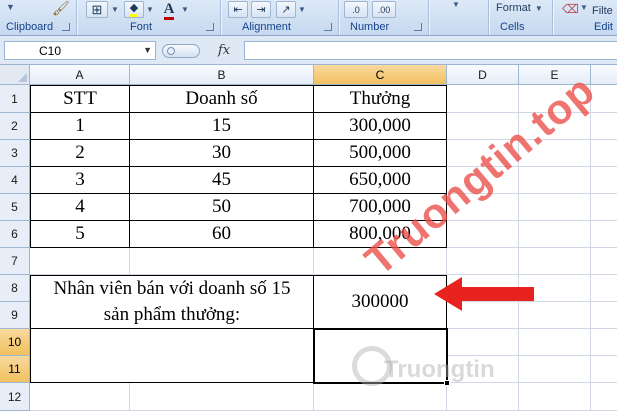 The image size is (617, 411). I want to click on font-color-button: A, so click(169, 10).